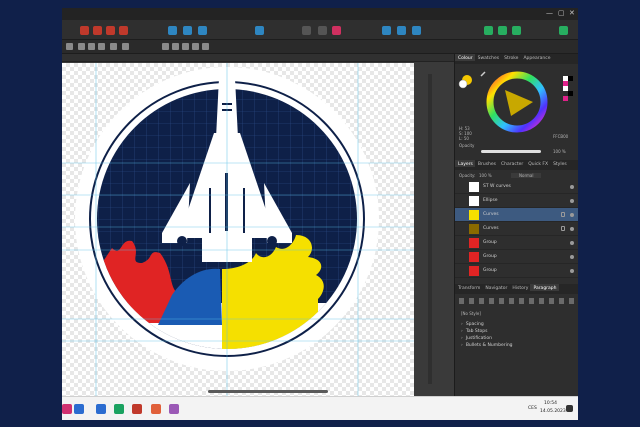  What do you see at coordinates (560, 136) in the screenshot?
I see `hex-value: FFCB00` at bounding box center [560, 136].